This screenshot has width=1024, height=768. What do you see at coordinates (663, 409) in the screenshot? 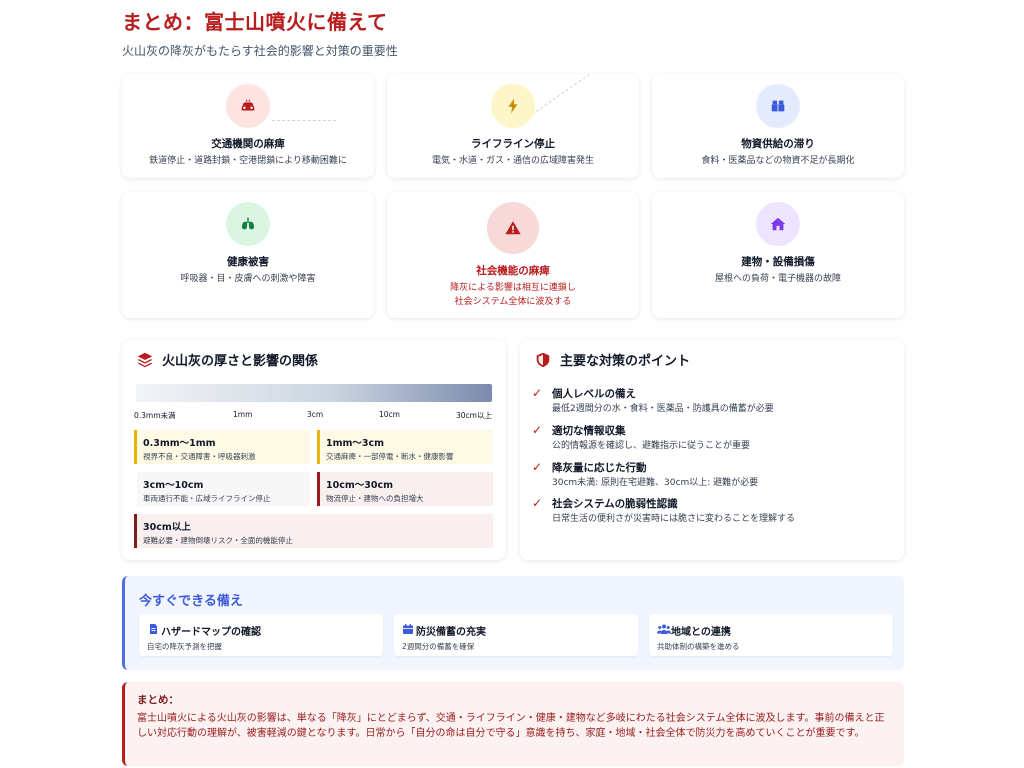
I see `measure-desc: 最低2週間分の水・食料・医薬品・防護具の備蓄が必要` at bounding box center [663, 409].